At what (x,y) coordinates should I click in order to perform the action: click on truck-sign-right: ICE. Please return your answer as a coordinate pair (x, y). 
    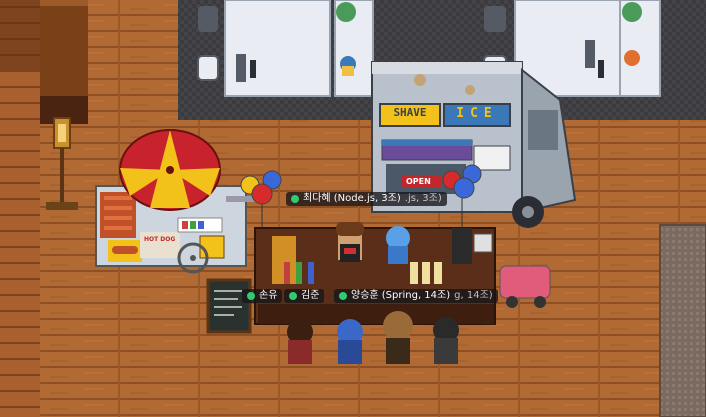
    Looking at the image, I should click on (477, 113).